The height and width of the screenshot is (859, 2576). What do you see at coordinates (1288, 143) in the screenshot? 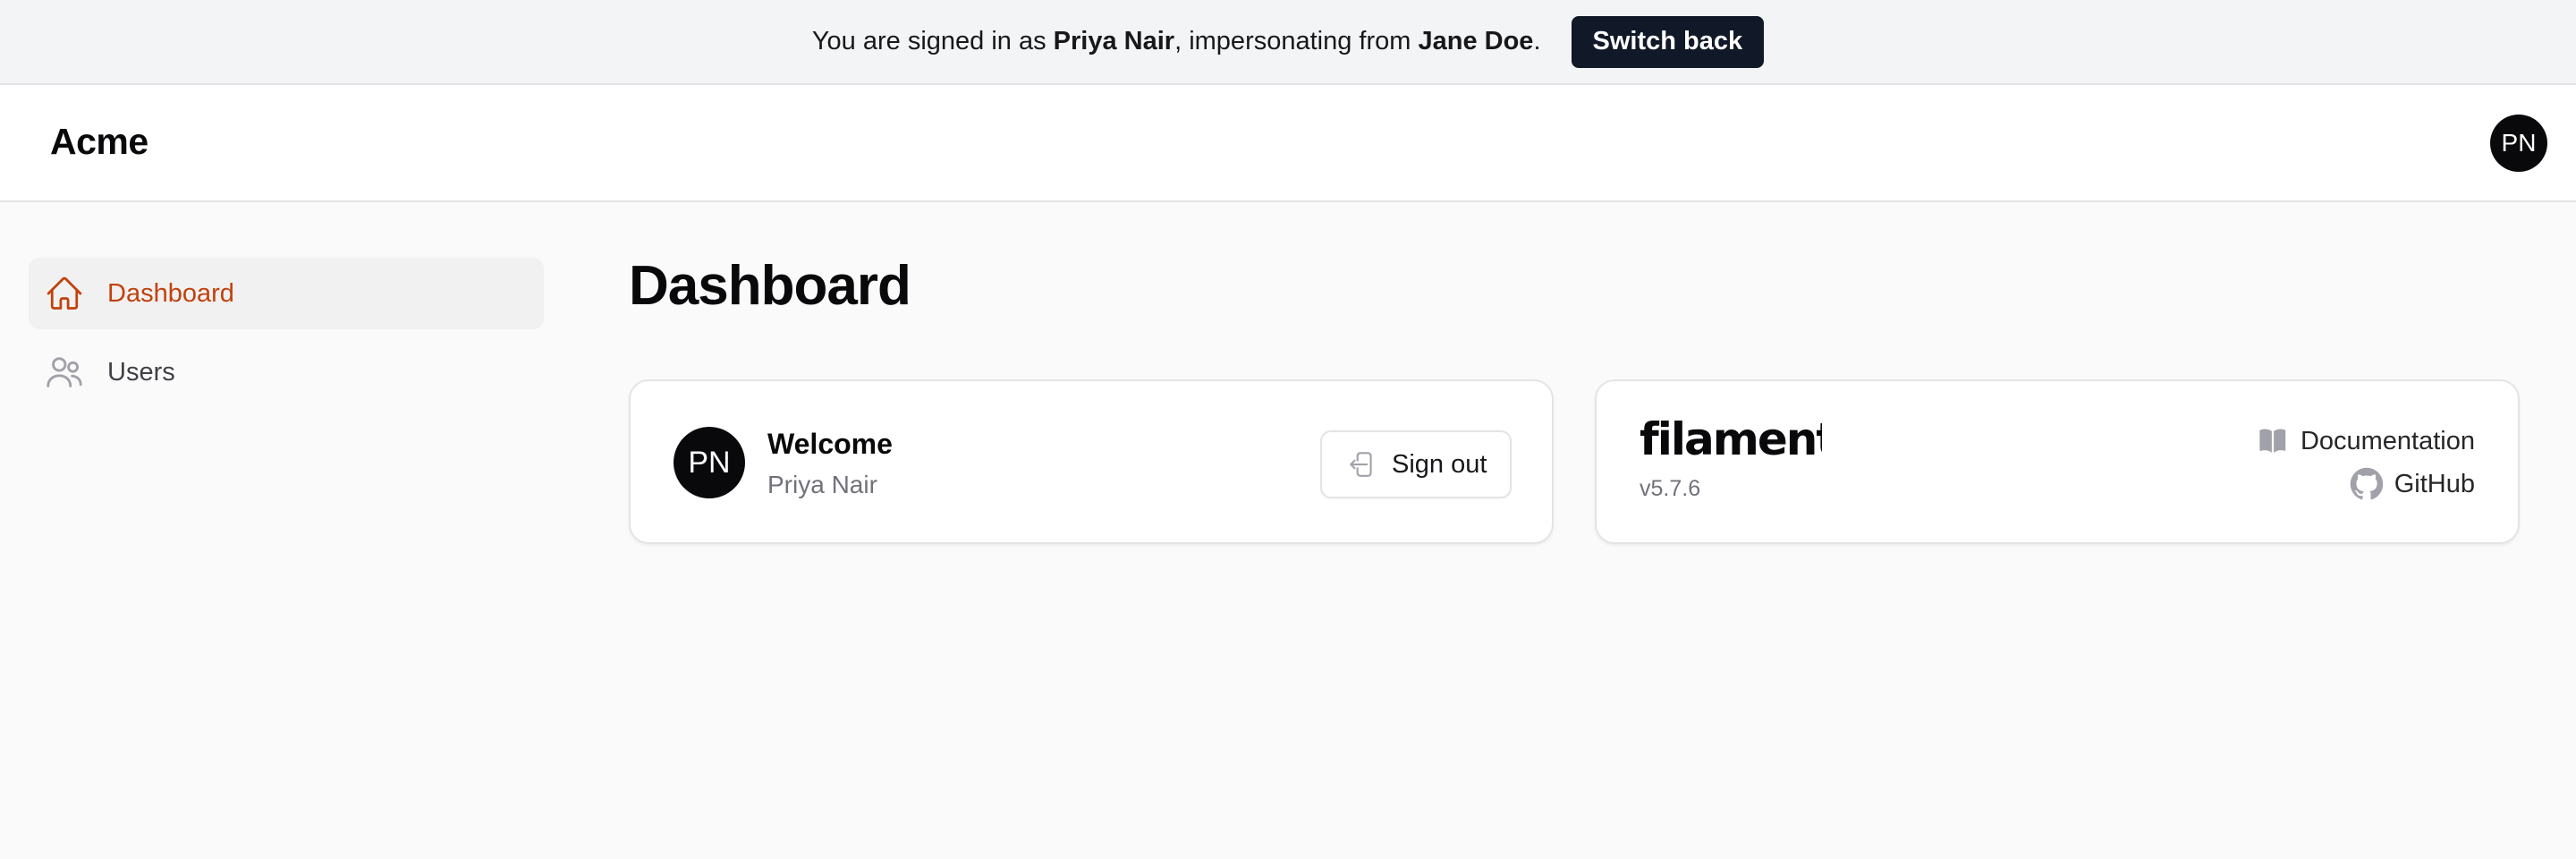
I see `topbar: Acme PN` at bounding box center [1288, 143].